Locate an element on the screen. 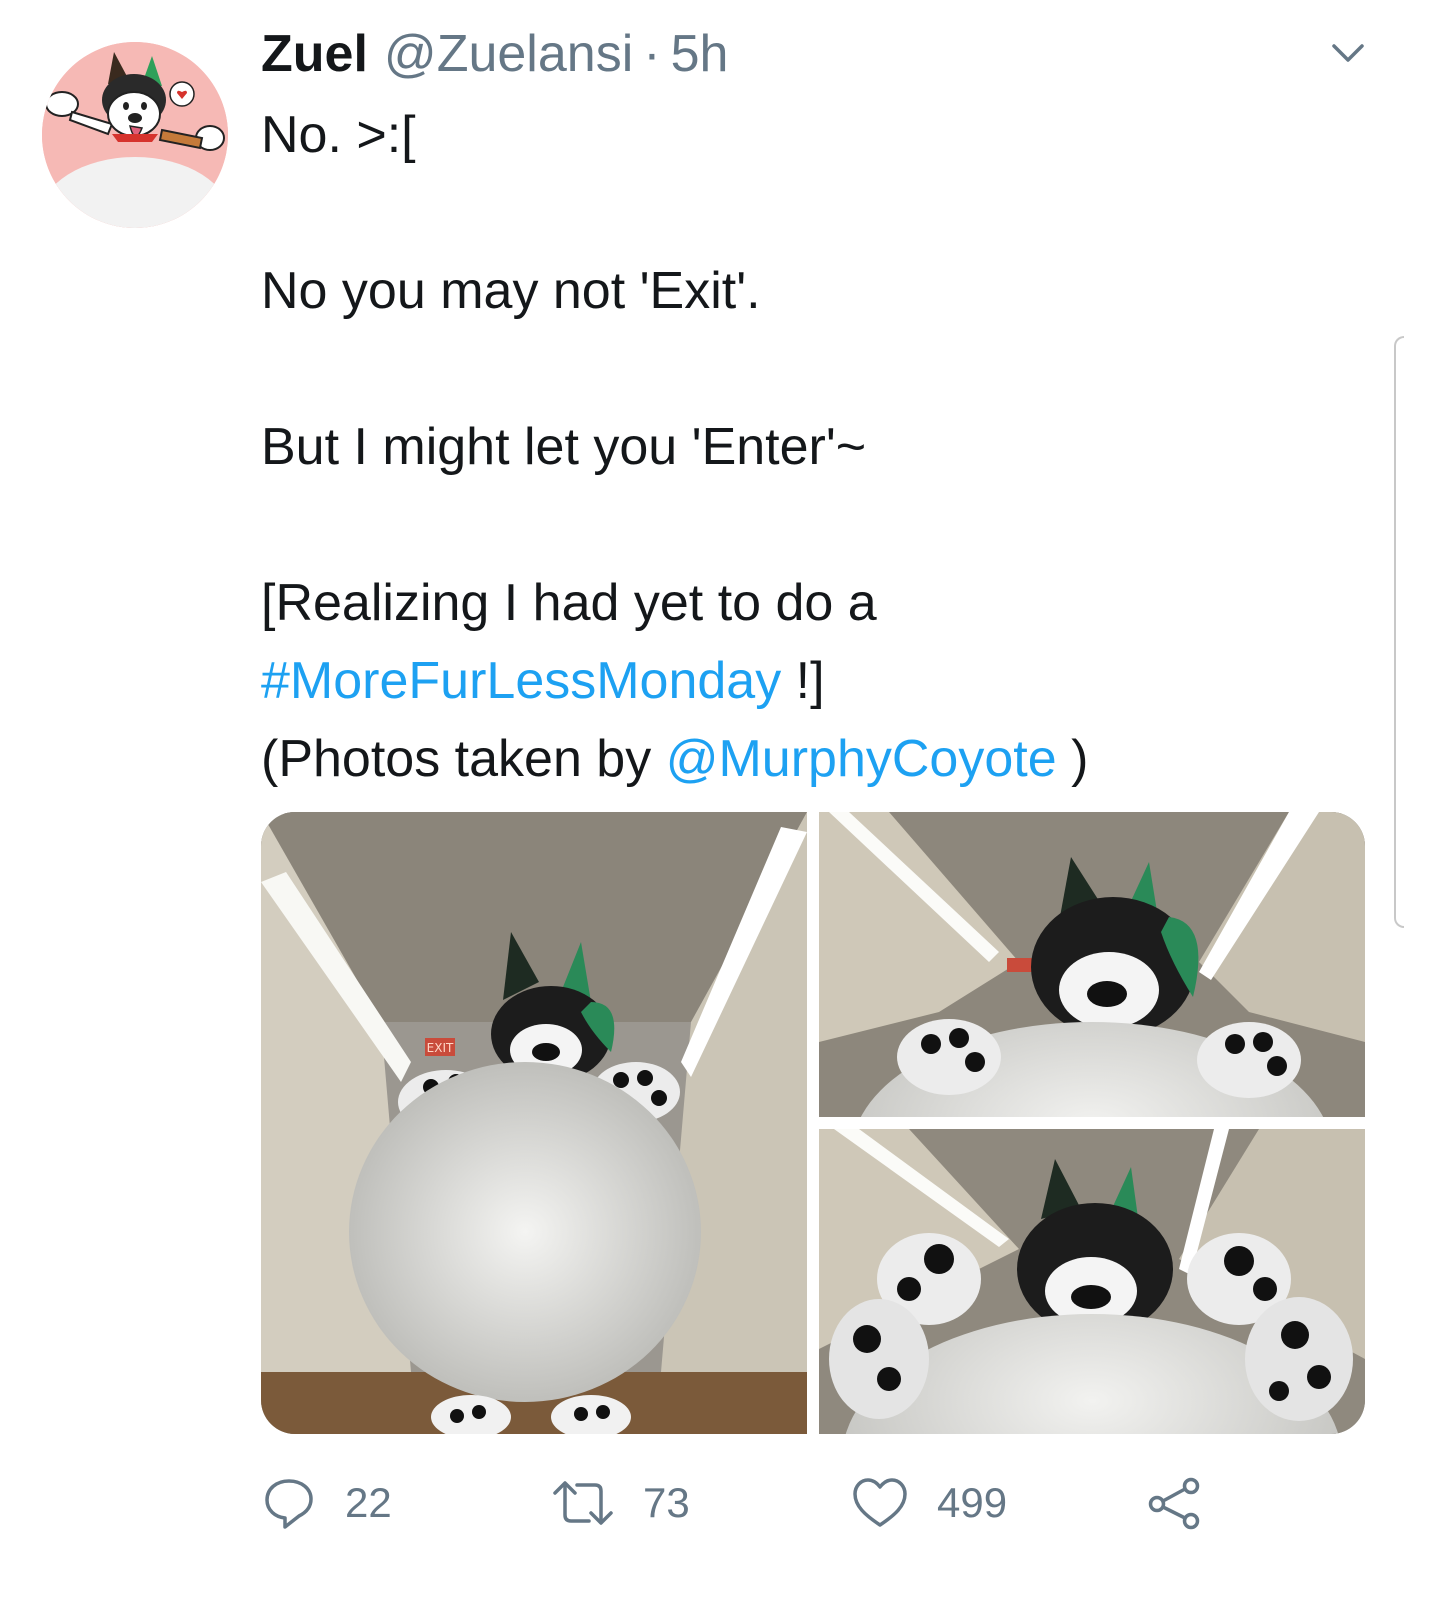 The image size is (1439, 1606). share-icon is located at coordinates (1174, 1503).